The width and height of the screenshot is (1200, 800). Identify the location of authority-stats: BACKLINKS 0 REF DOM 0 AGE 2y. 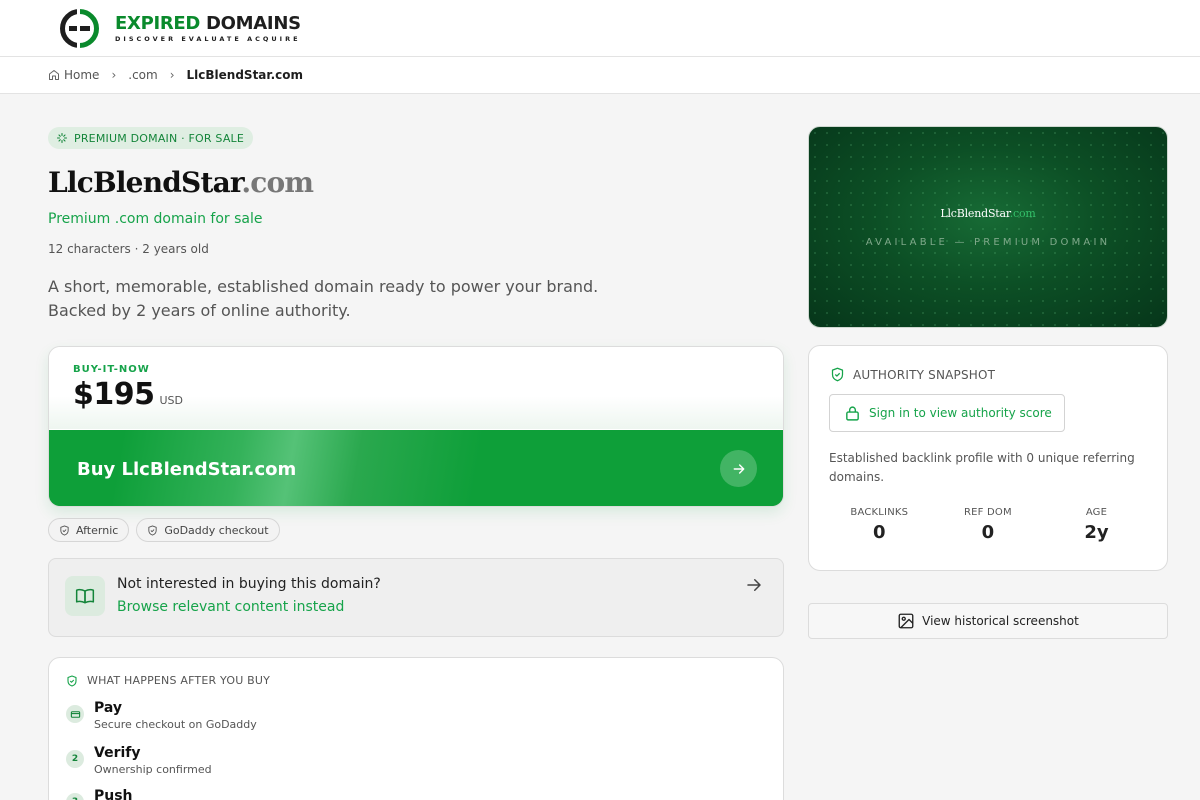
(988, 525).